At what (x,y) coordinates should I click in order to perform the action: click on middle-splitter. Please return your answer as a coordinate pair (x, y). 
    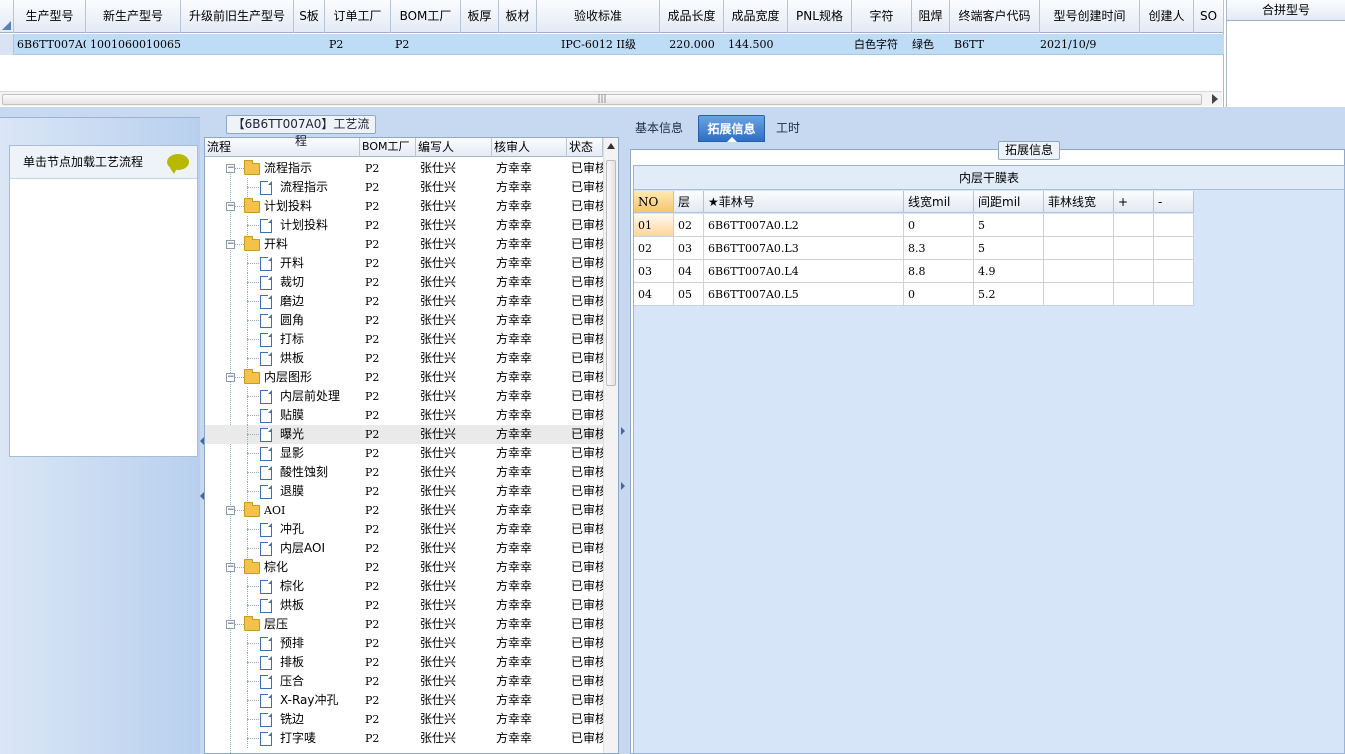
    Looking at the image, I should click on (623, 430).